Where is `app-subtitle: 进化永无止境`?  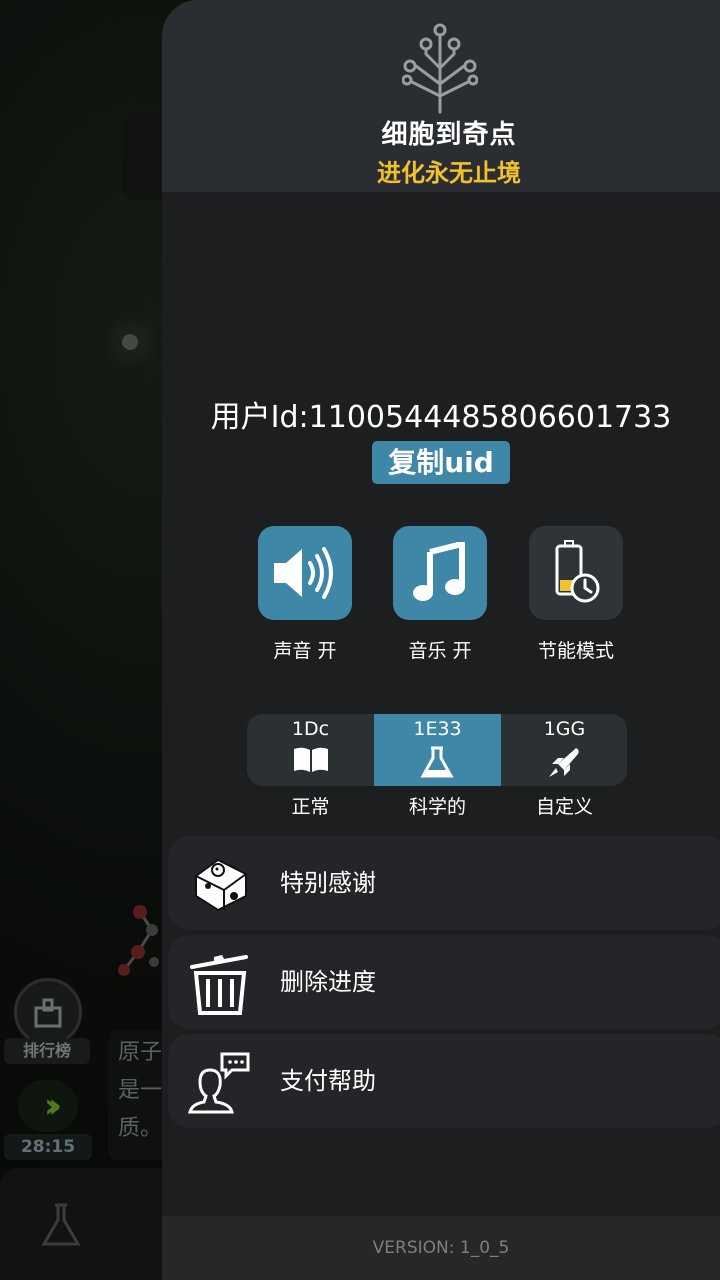
app-subtitle: 进化永无止境 is located at coordinates (449, 173).